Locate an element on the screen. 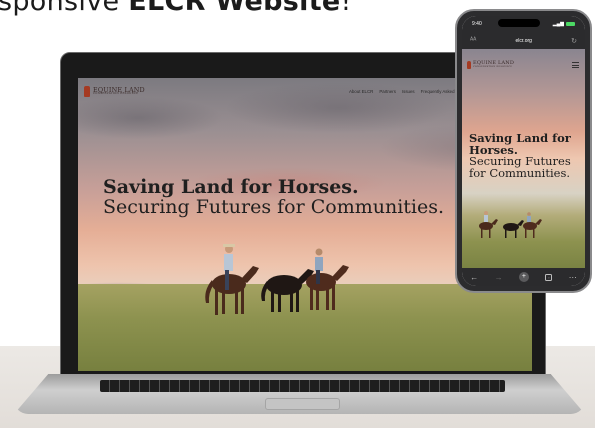  back-icon: ← is located at coordinates (474, 277).